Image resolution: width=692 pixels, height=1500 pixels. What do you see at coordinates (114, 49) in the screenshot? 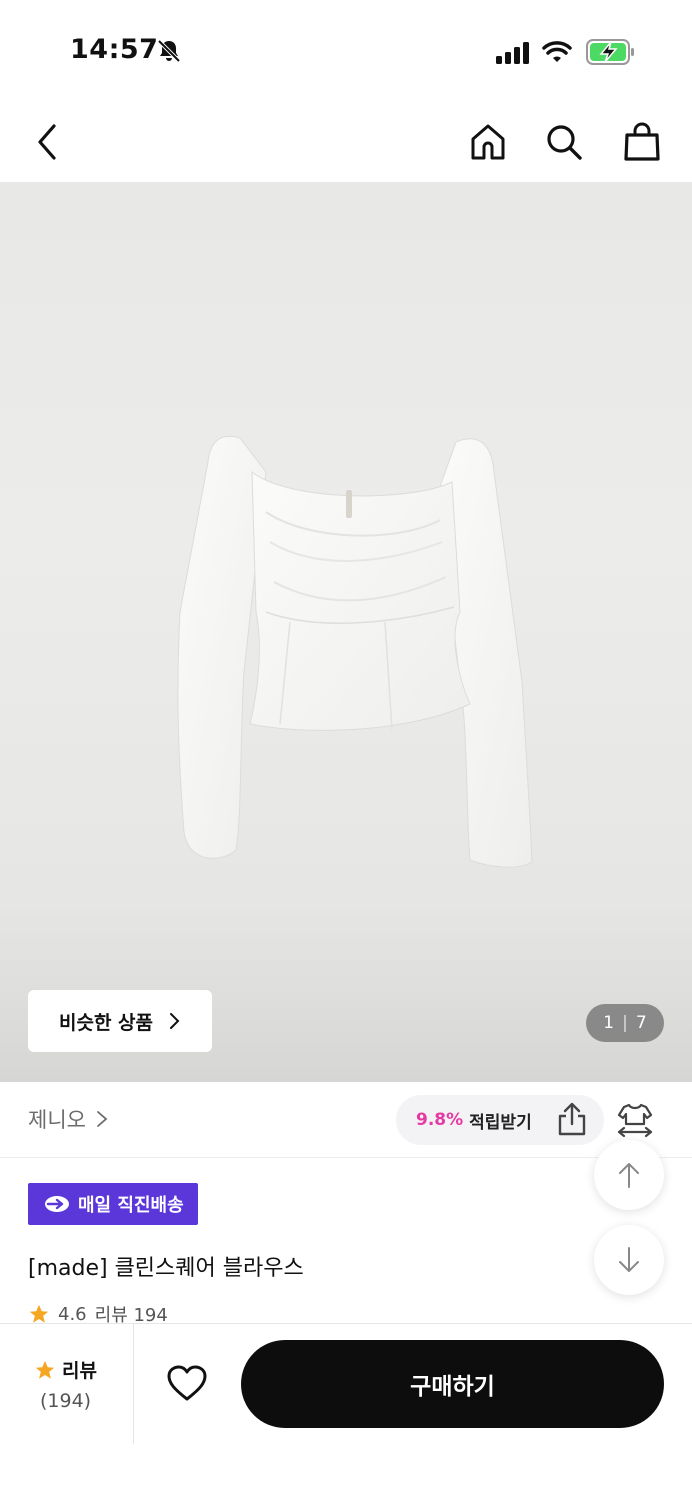
I see `status-time: 14:57` at bounding box center [114, 49].